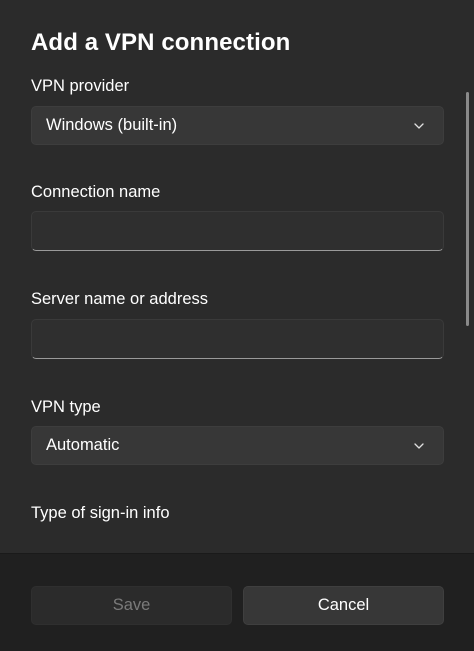 The height and width of the screenshot is (651, 474). Describe the element at coordinates (80, 86) in the screenshot. I see `vpn-provider-label: VPN provider` at that location.